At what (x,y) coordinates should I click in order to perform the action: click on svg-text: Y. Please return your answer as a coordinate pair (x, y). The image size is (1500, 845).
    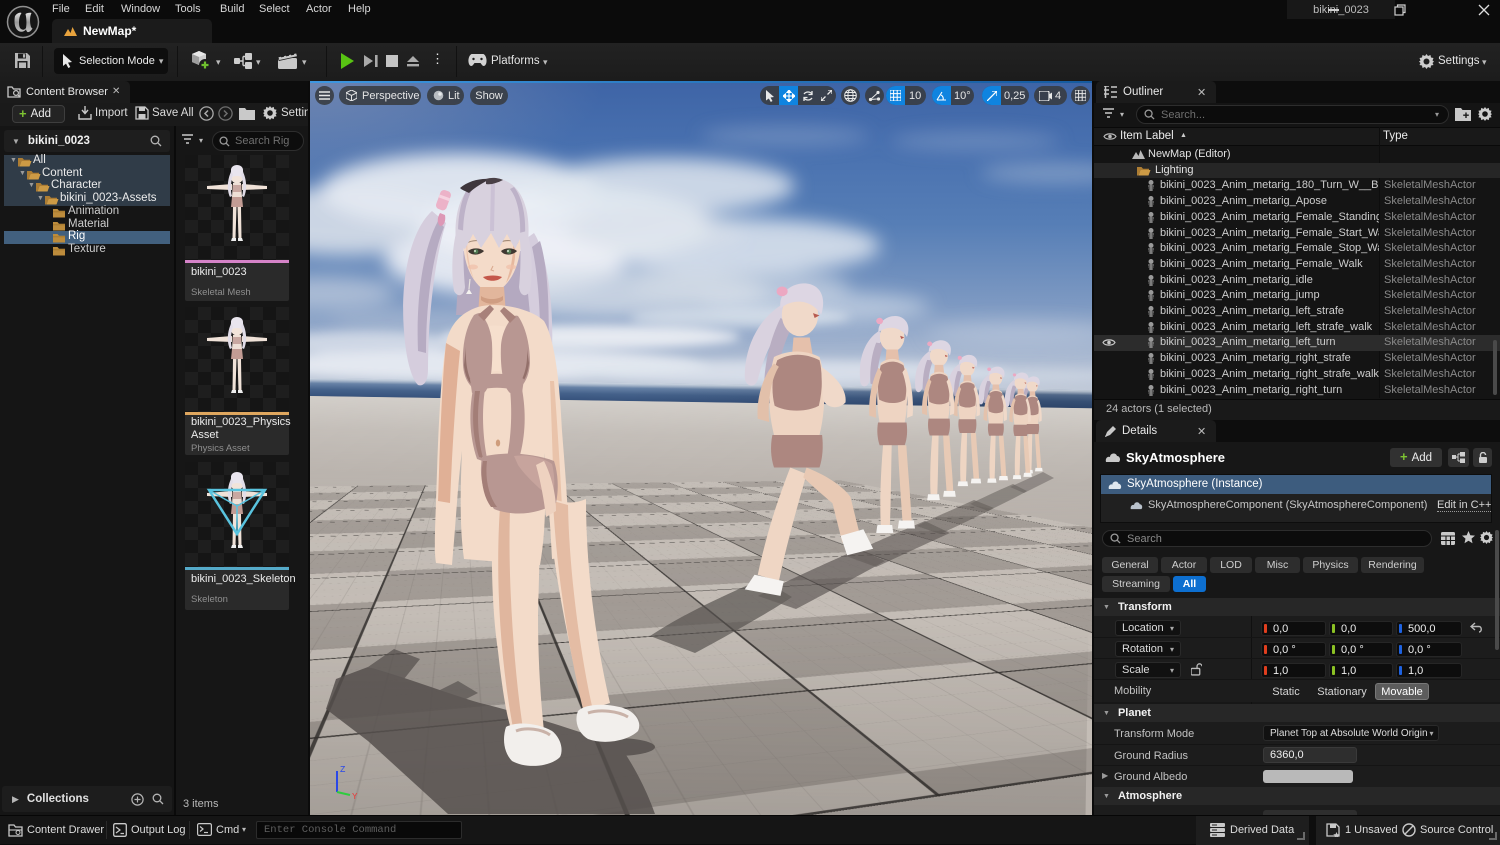
    Looking at the image, I should click on (355, 795).